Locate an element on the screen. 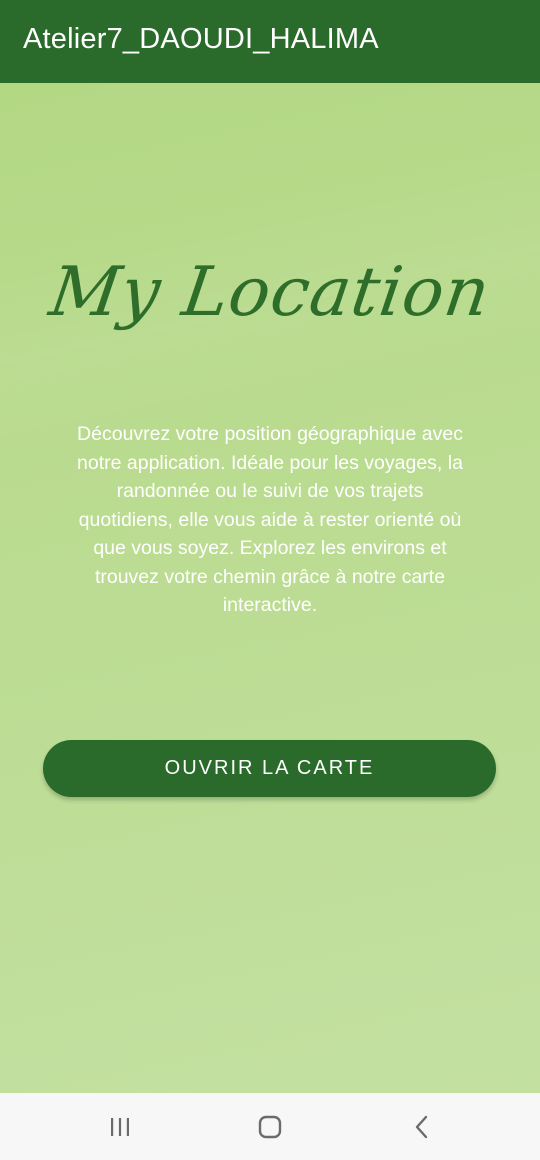 The width and height of the screenshot is (540, 1160). page-title: My Location is located at coordinates (270, 292).